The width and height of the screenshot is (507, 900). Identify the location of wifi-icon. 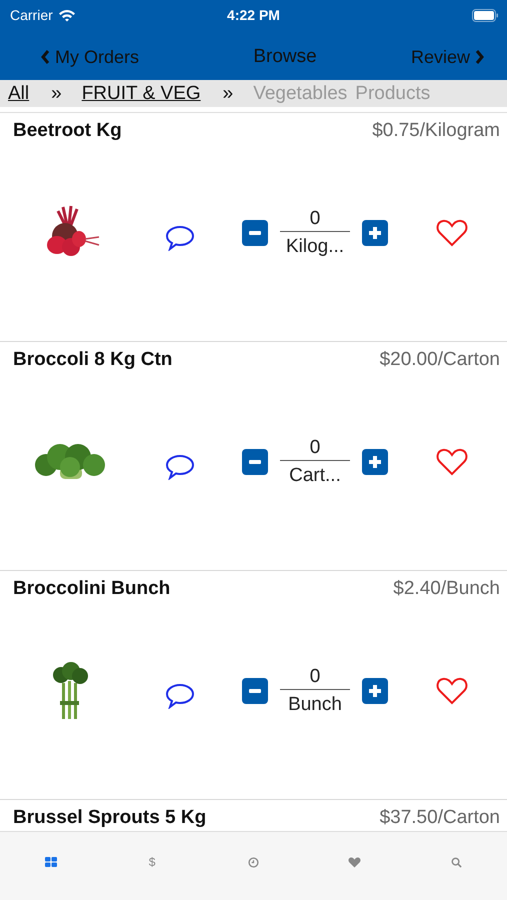
(67, 15).